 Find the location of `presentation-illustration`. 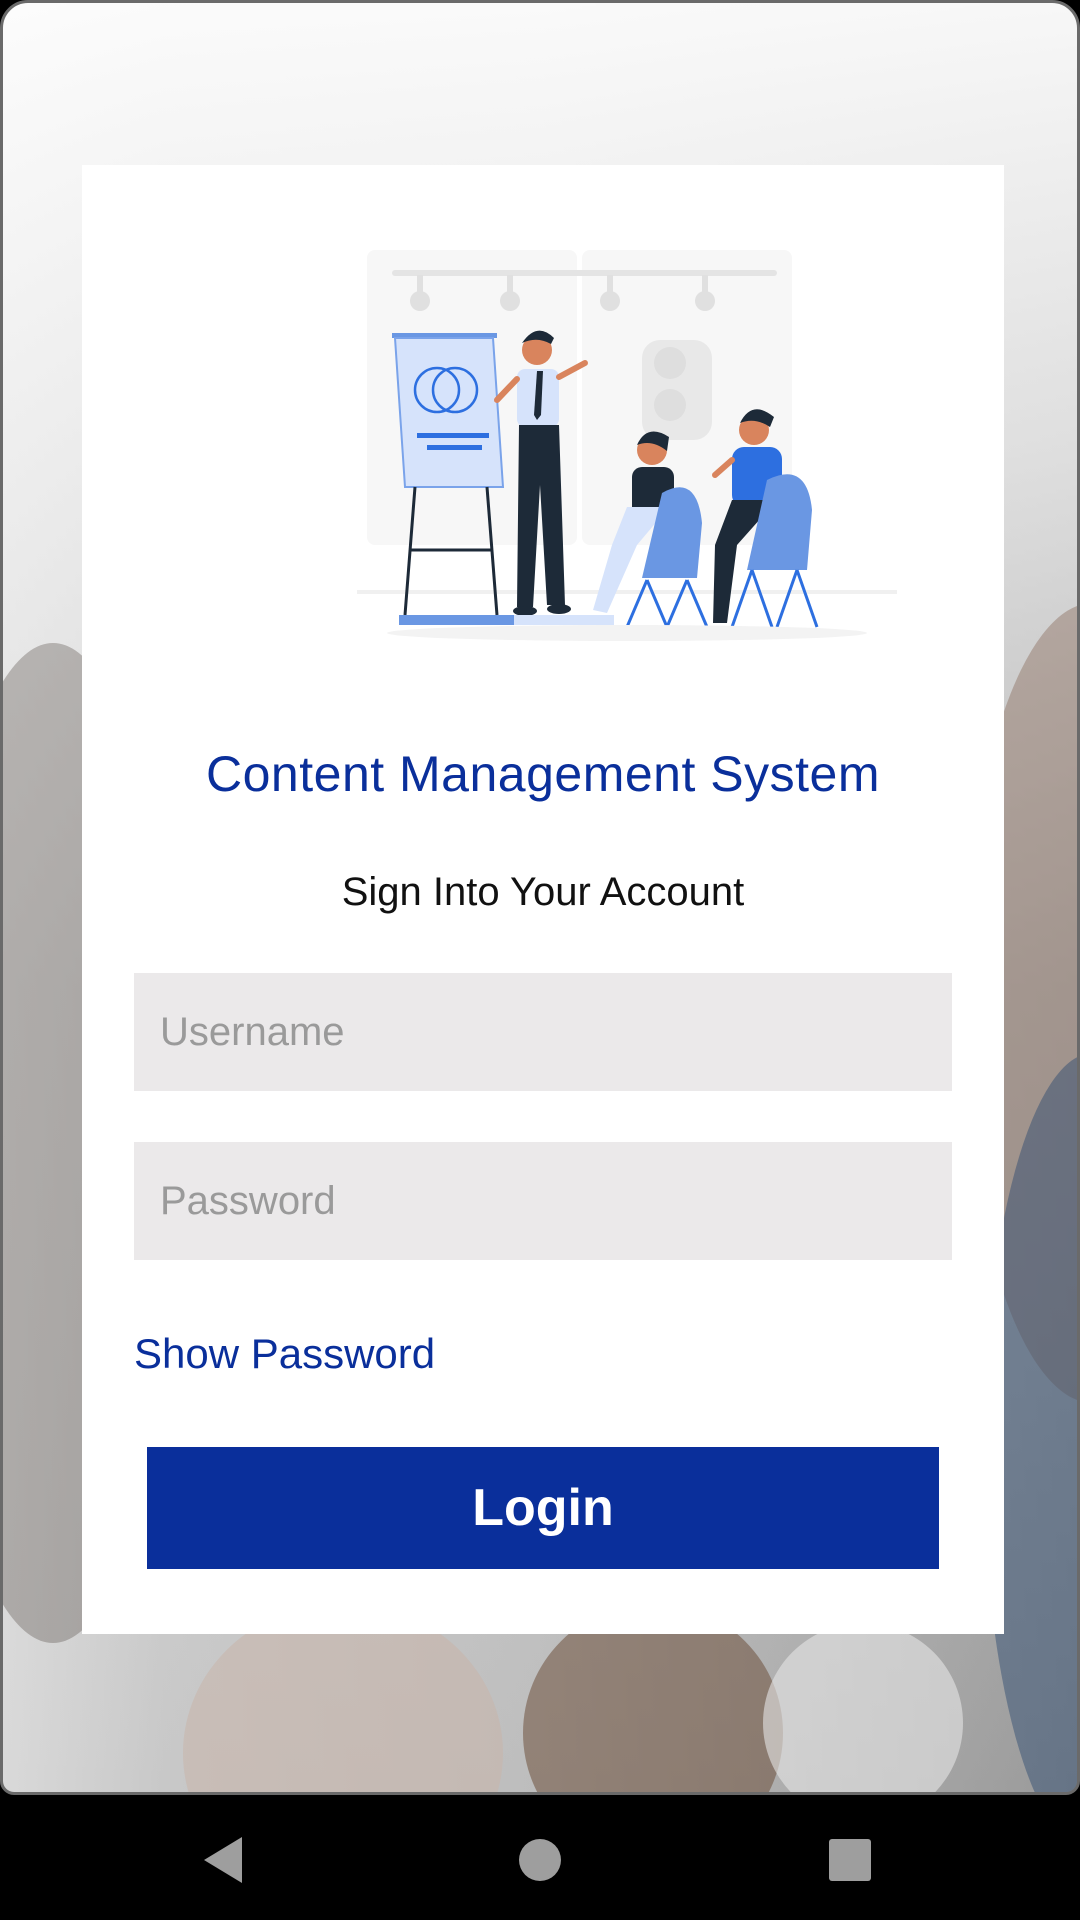

presentation-illustration is located at coordinates (627, 445).